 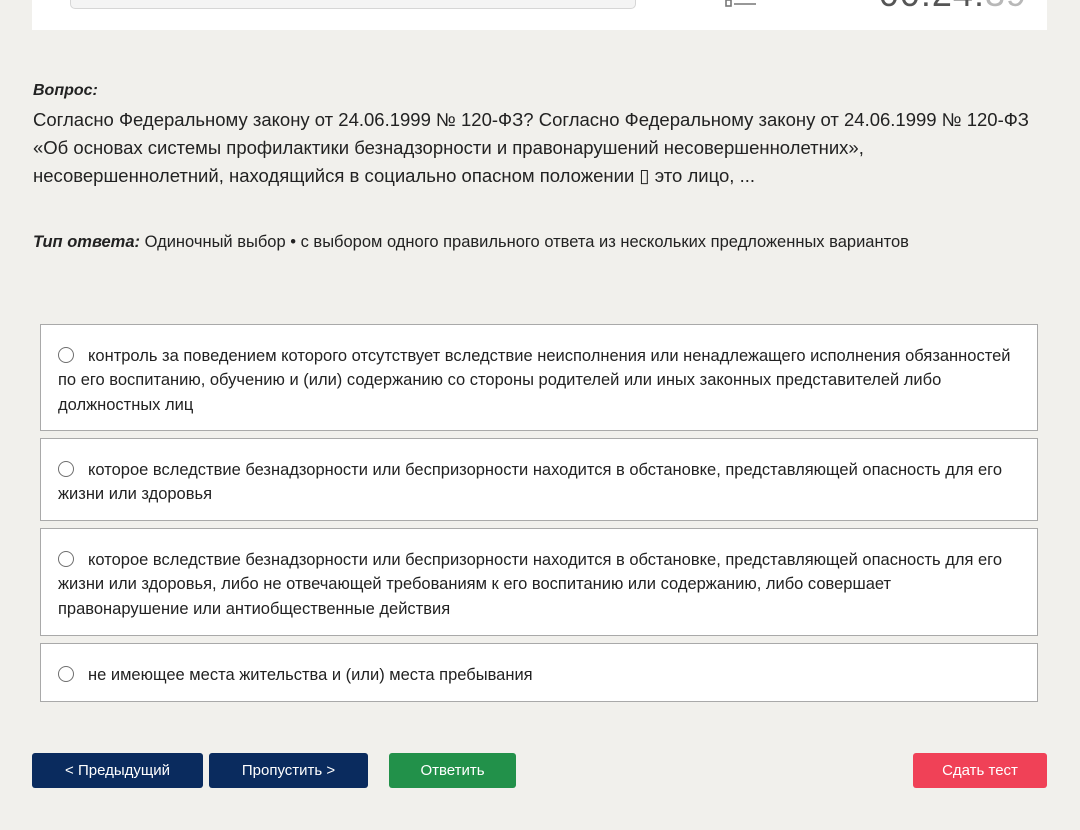 I want to click on question-label: Вопрос:, so click(x=65, y=90).